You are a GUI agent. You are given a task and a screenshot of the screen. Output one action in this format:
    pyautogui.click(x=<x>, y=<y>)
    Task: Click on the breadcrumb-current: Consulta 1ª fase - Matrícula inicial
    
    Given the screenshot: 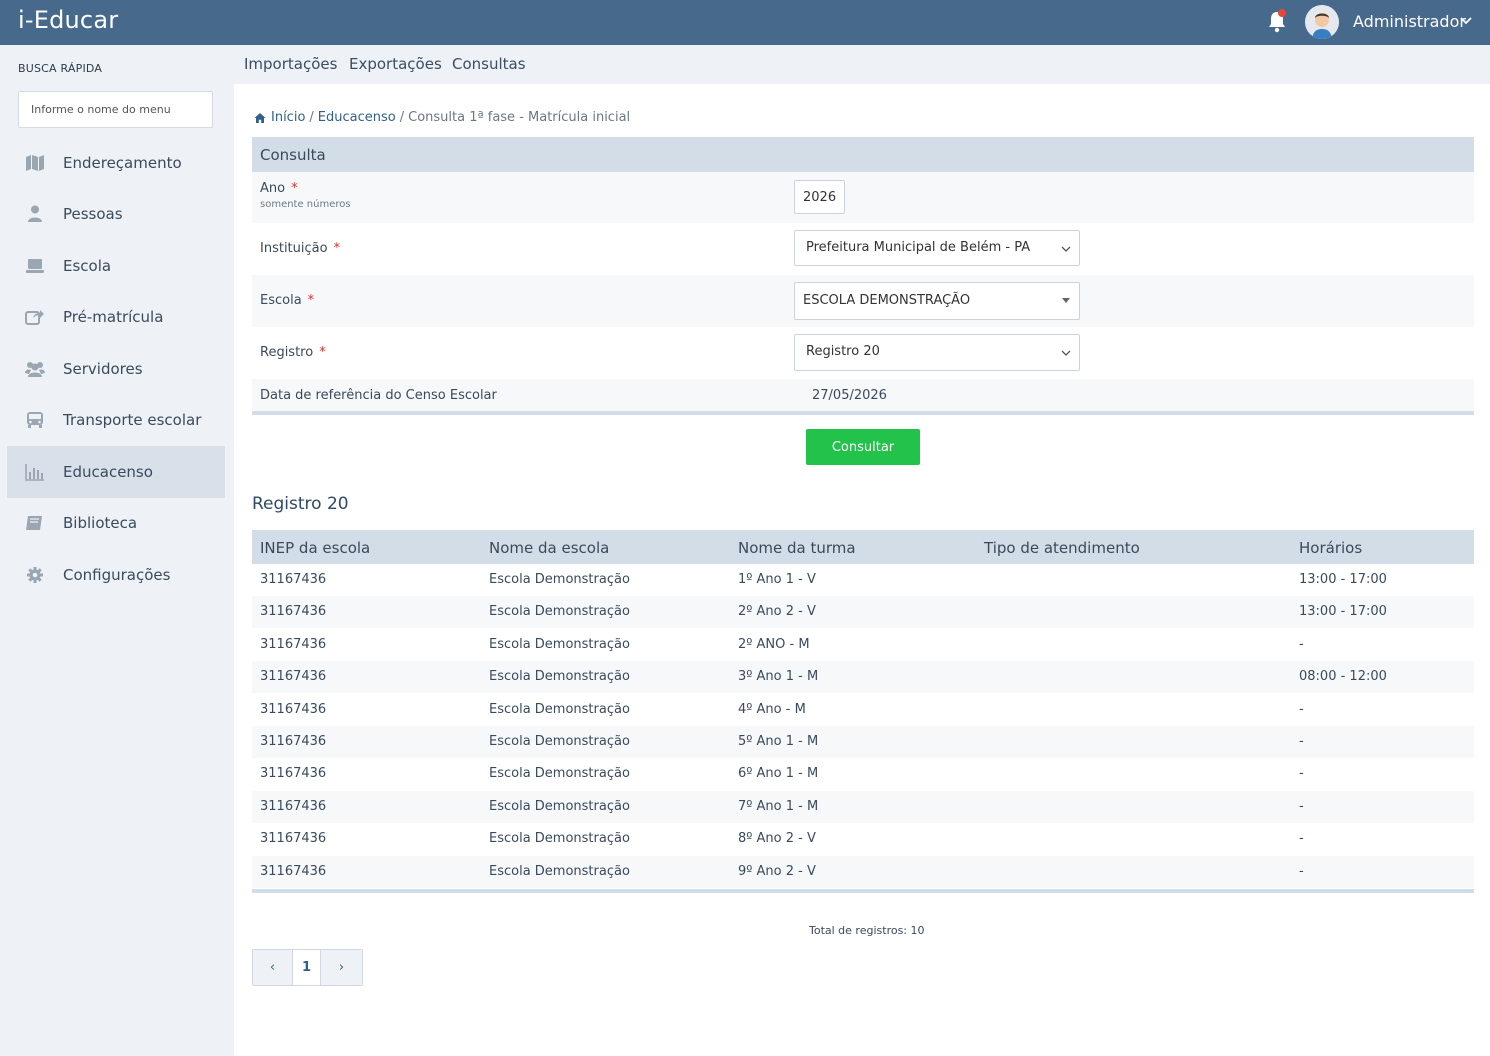 What is the action you would take?
    pyautogui.click(x=519, y=117)
    